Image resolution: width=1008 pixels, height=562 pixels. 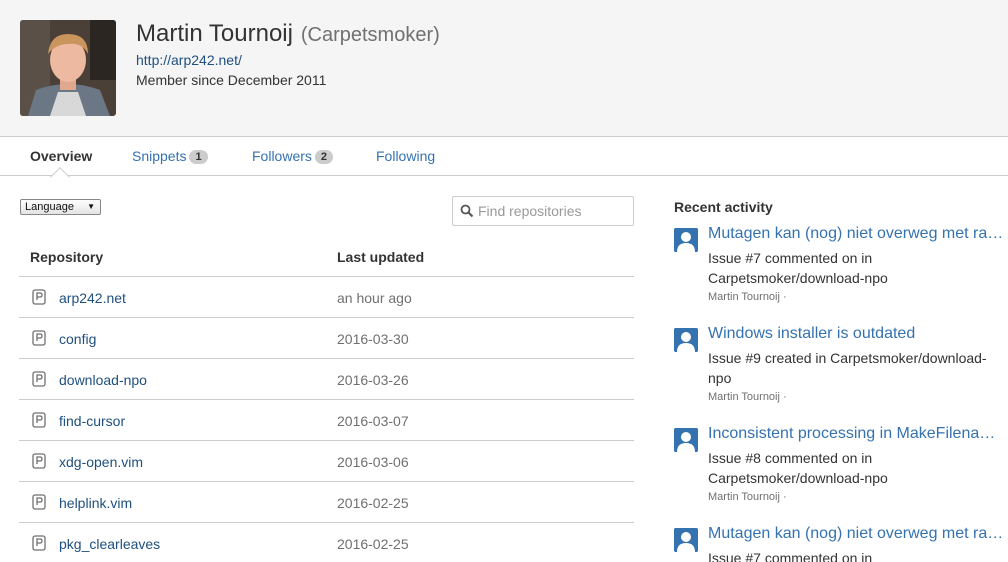 I want to click on repository-link: config, so click(x=77, y=339).